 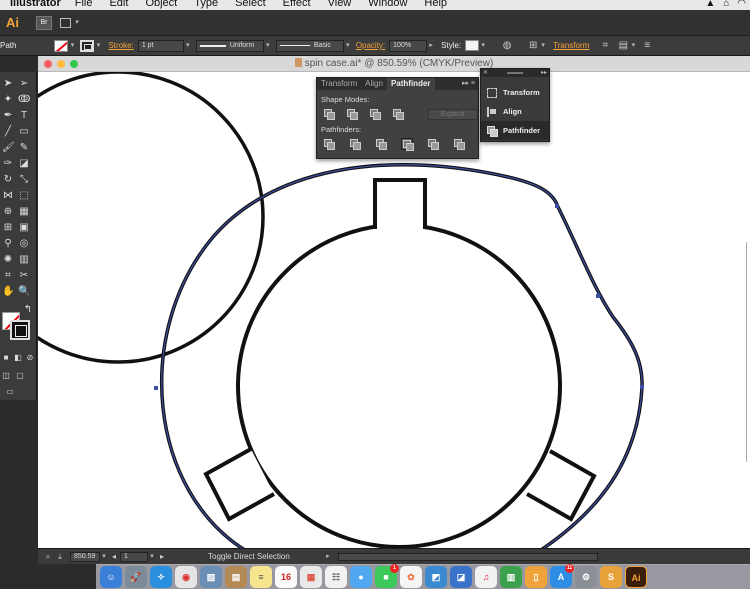 I want to click on ibooks-icon: ▯, so click(x=536, y=577).